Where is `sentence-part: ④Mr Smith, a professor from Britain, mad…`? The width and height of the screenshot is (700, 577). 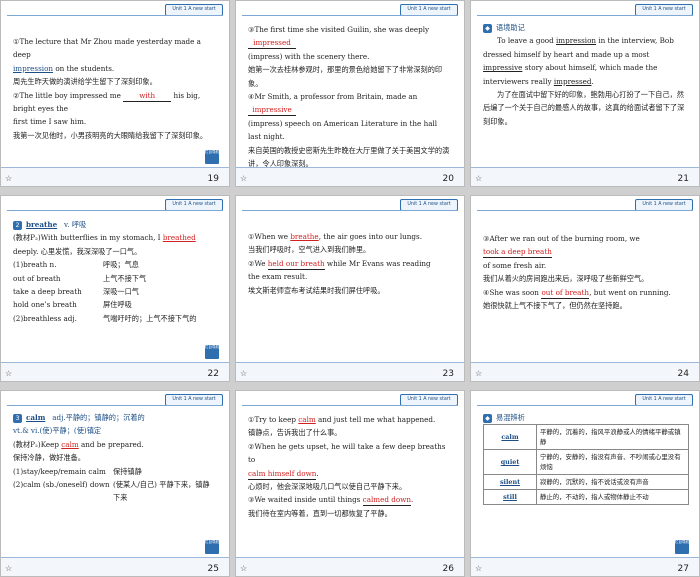
sentence-part: ④Mr Smith, a professor from Britain, mad… is located at coordinates (333, 97).